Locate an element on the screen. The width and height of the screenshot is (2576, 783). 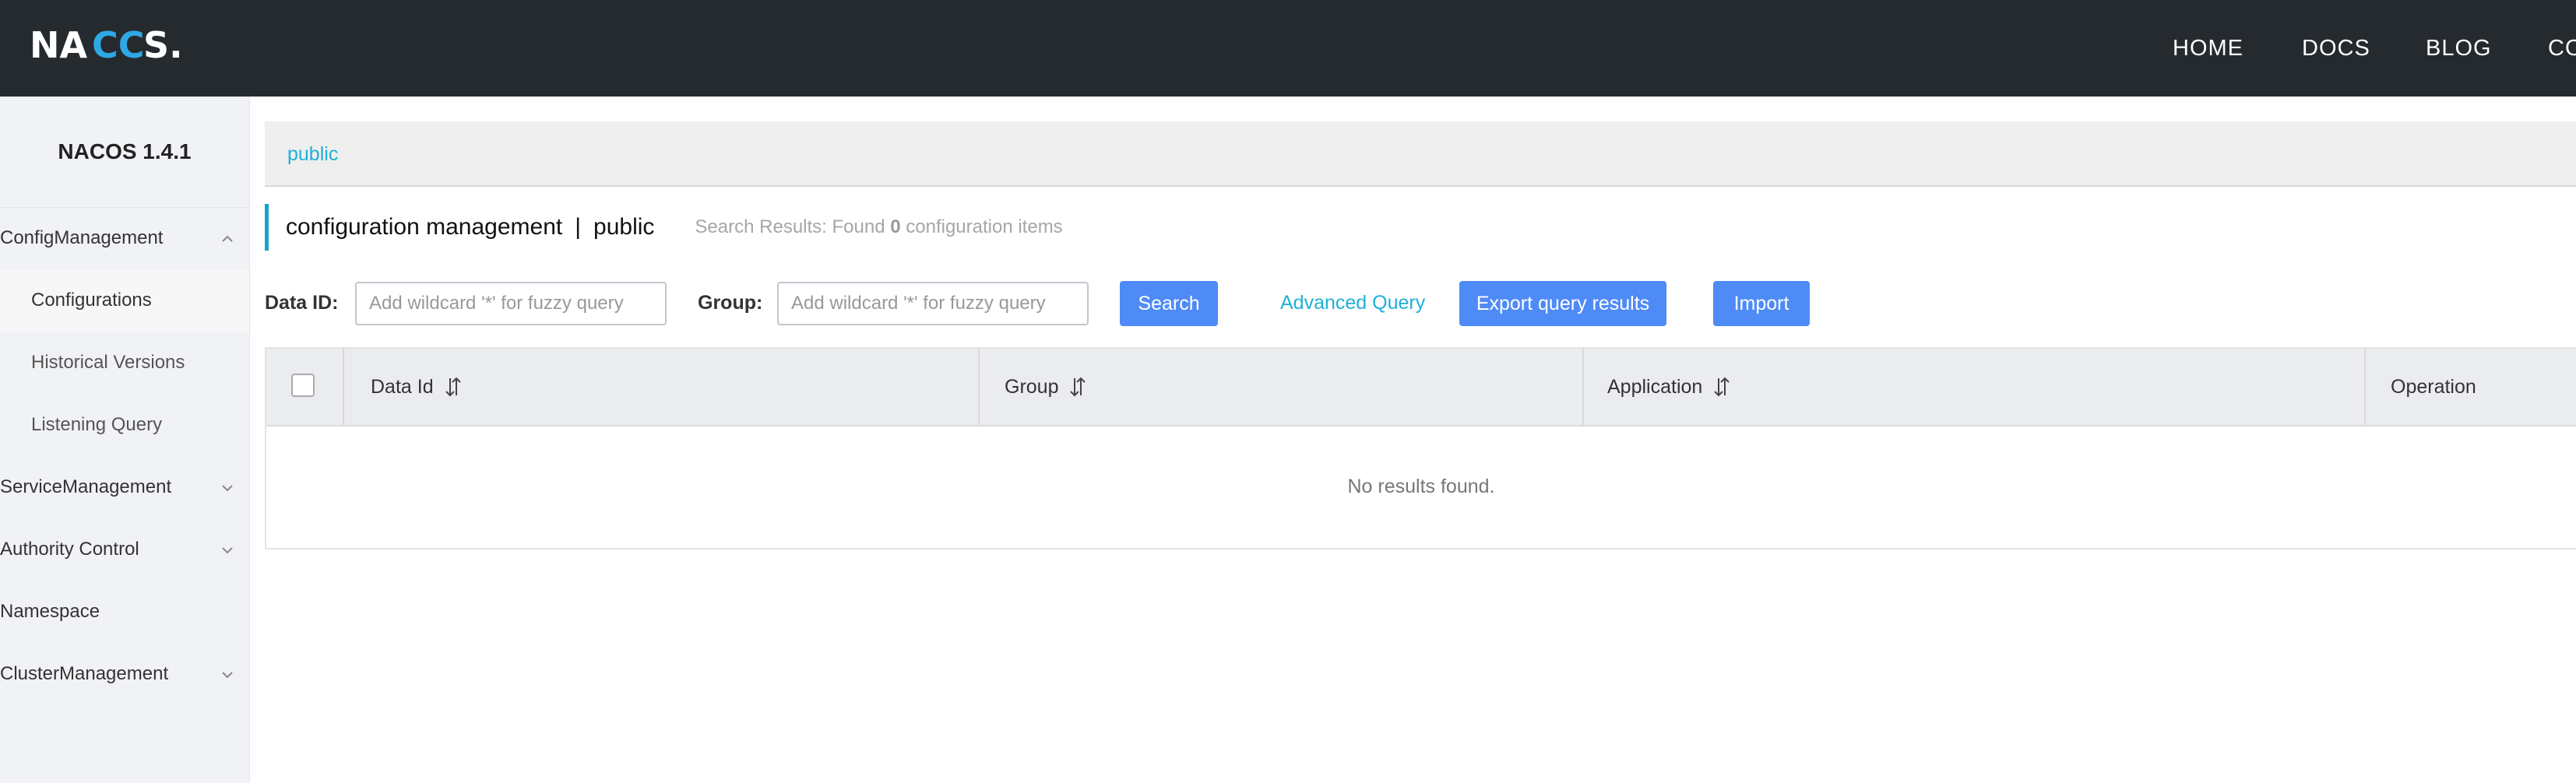
sidebar-item-service-management: ServiceManagement is located at coordinates (124, 487).